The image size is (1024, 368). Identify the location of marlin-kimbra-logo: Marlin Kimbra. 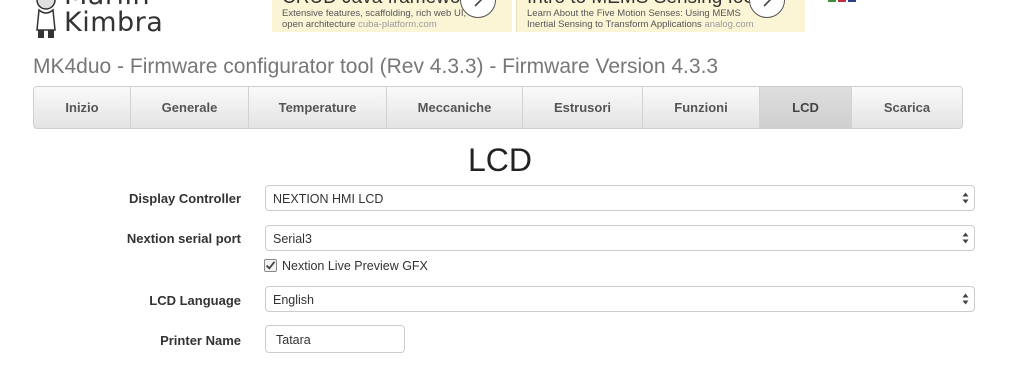
(107, 20).